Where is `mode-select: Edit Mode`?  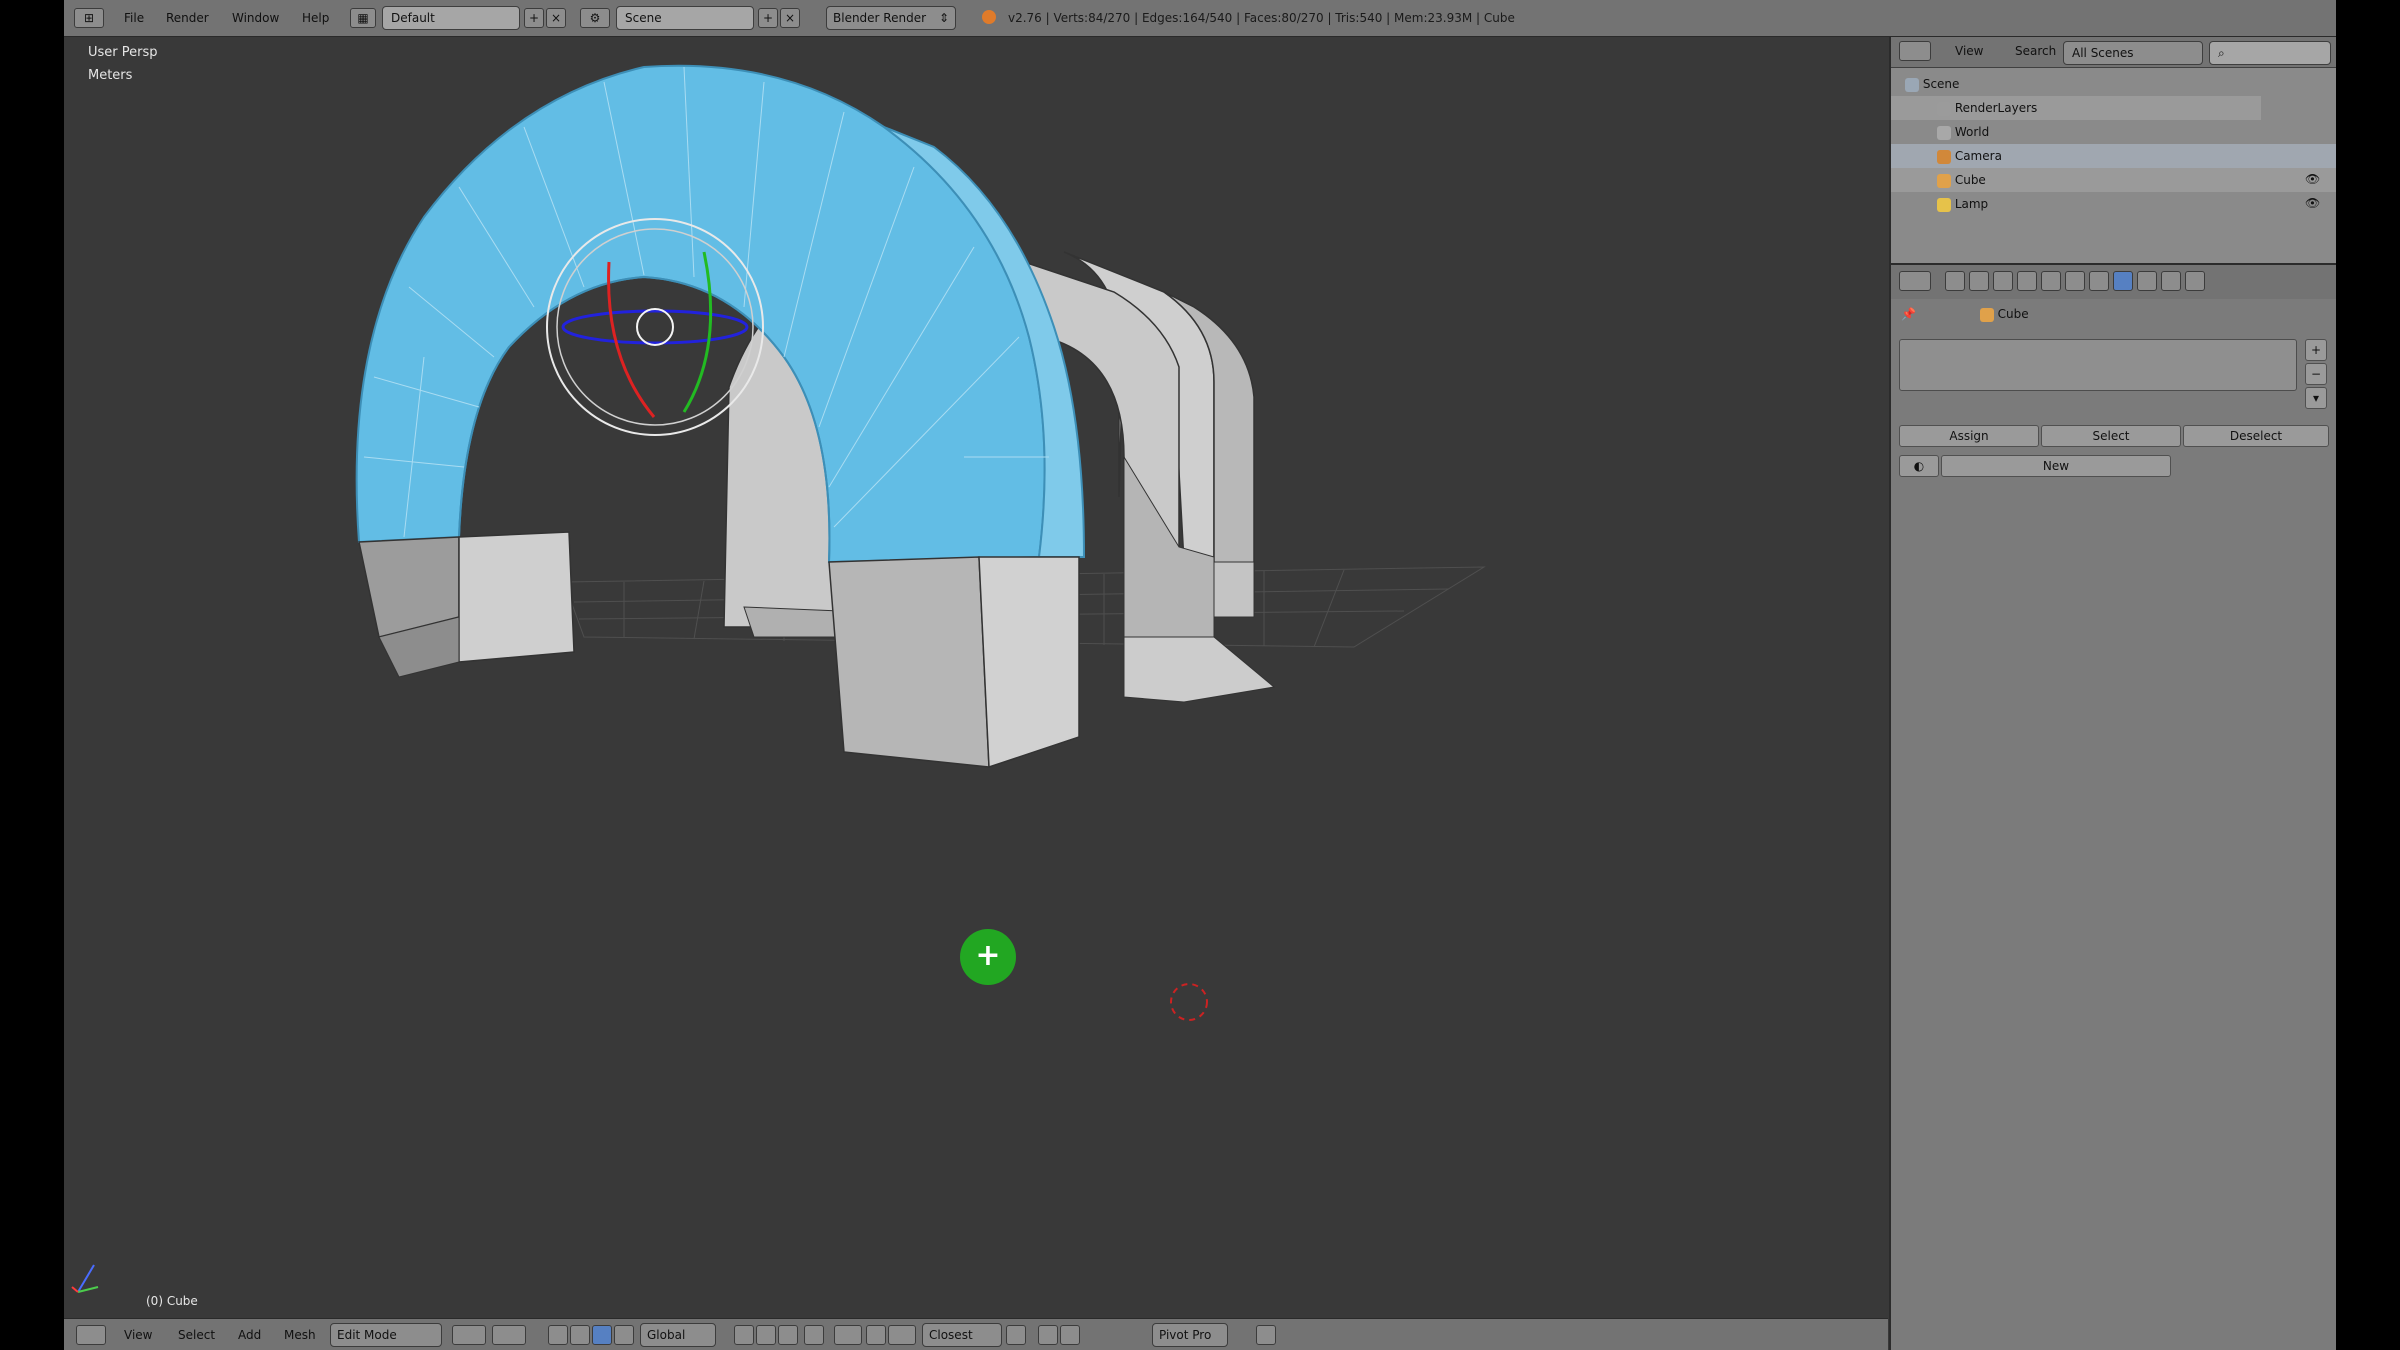 mode-select: Edit Mode is located at coordinates (386, 1335).